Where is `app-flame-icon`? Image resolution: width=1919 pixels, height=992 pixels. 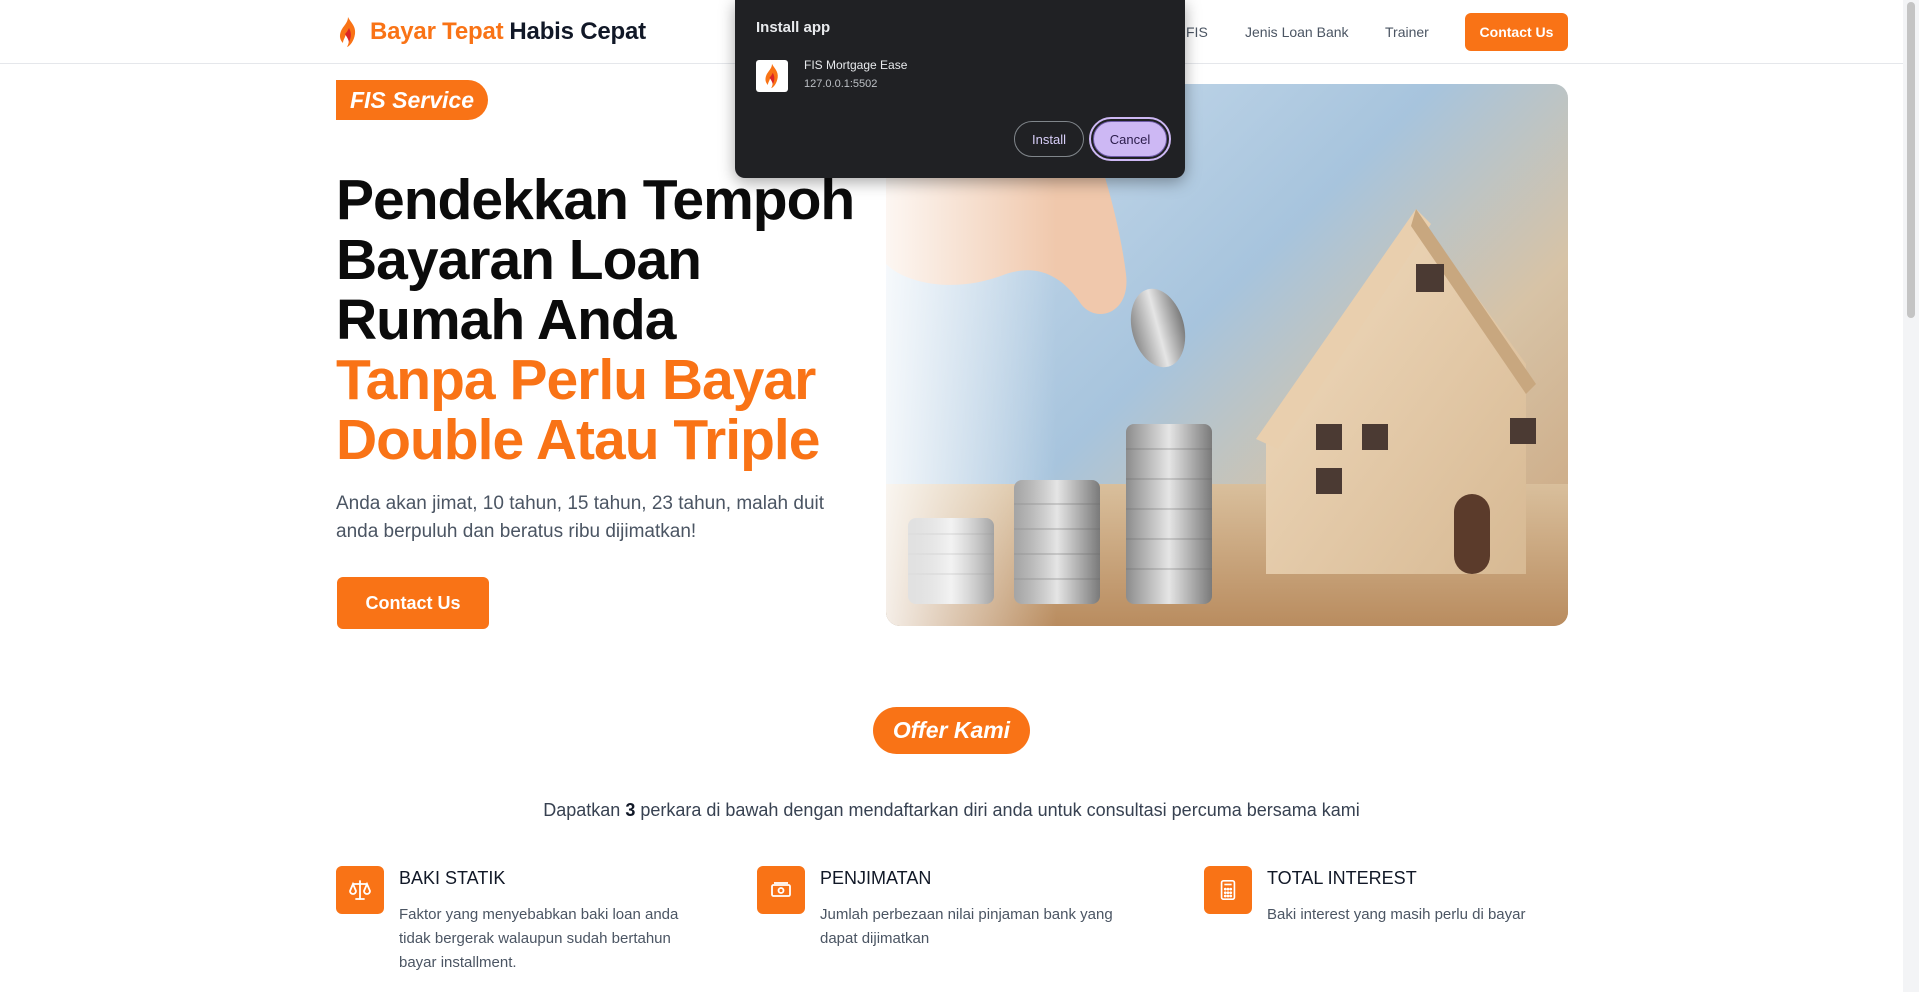 app-flame-icon is located at coordinates (772, 76).